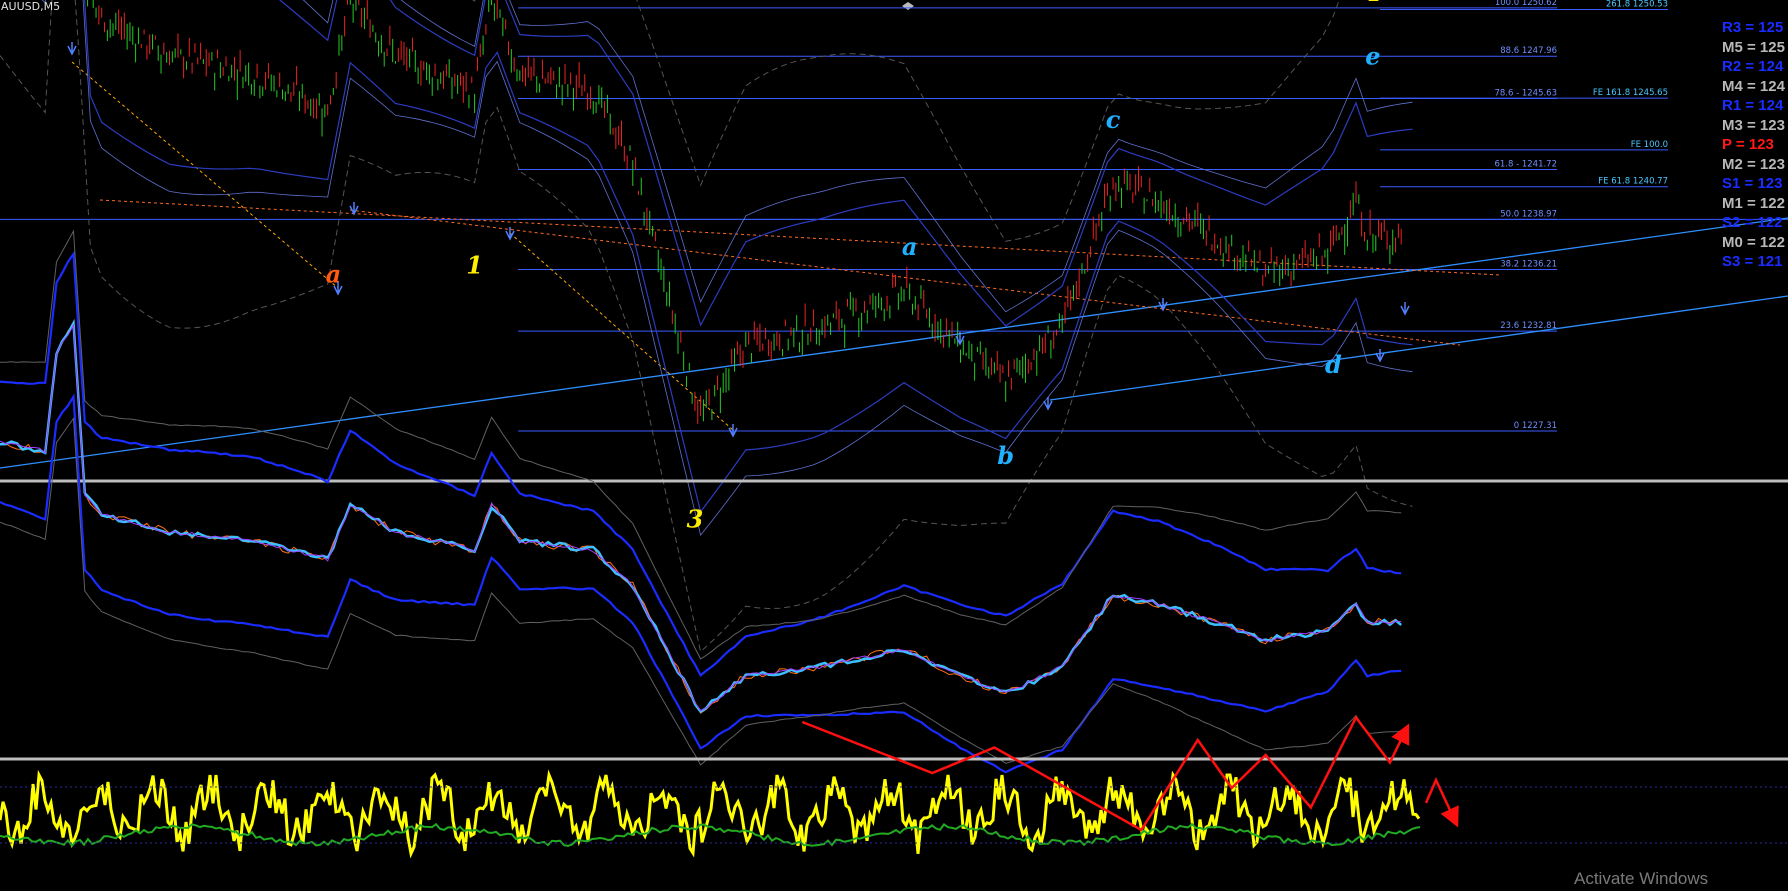 This screenshot has width=1788, height=891. I want to click on fib-level-label: 38.2 1236.21, so click(1528, 264).